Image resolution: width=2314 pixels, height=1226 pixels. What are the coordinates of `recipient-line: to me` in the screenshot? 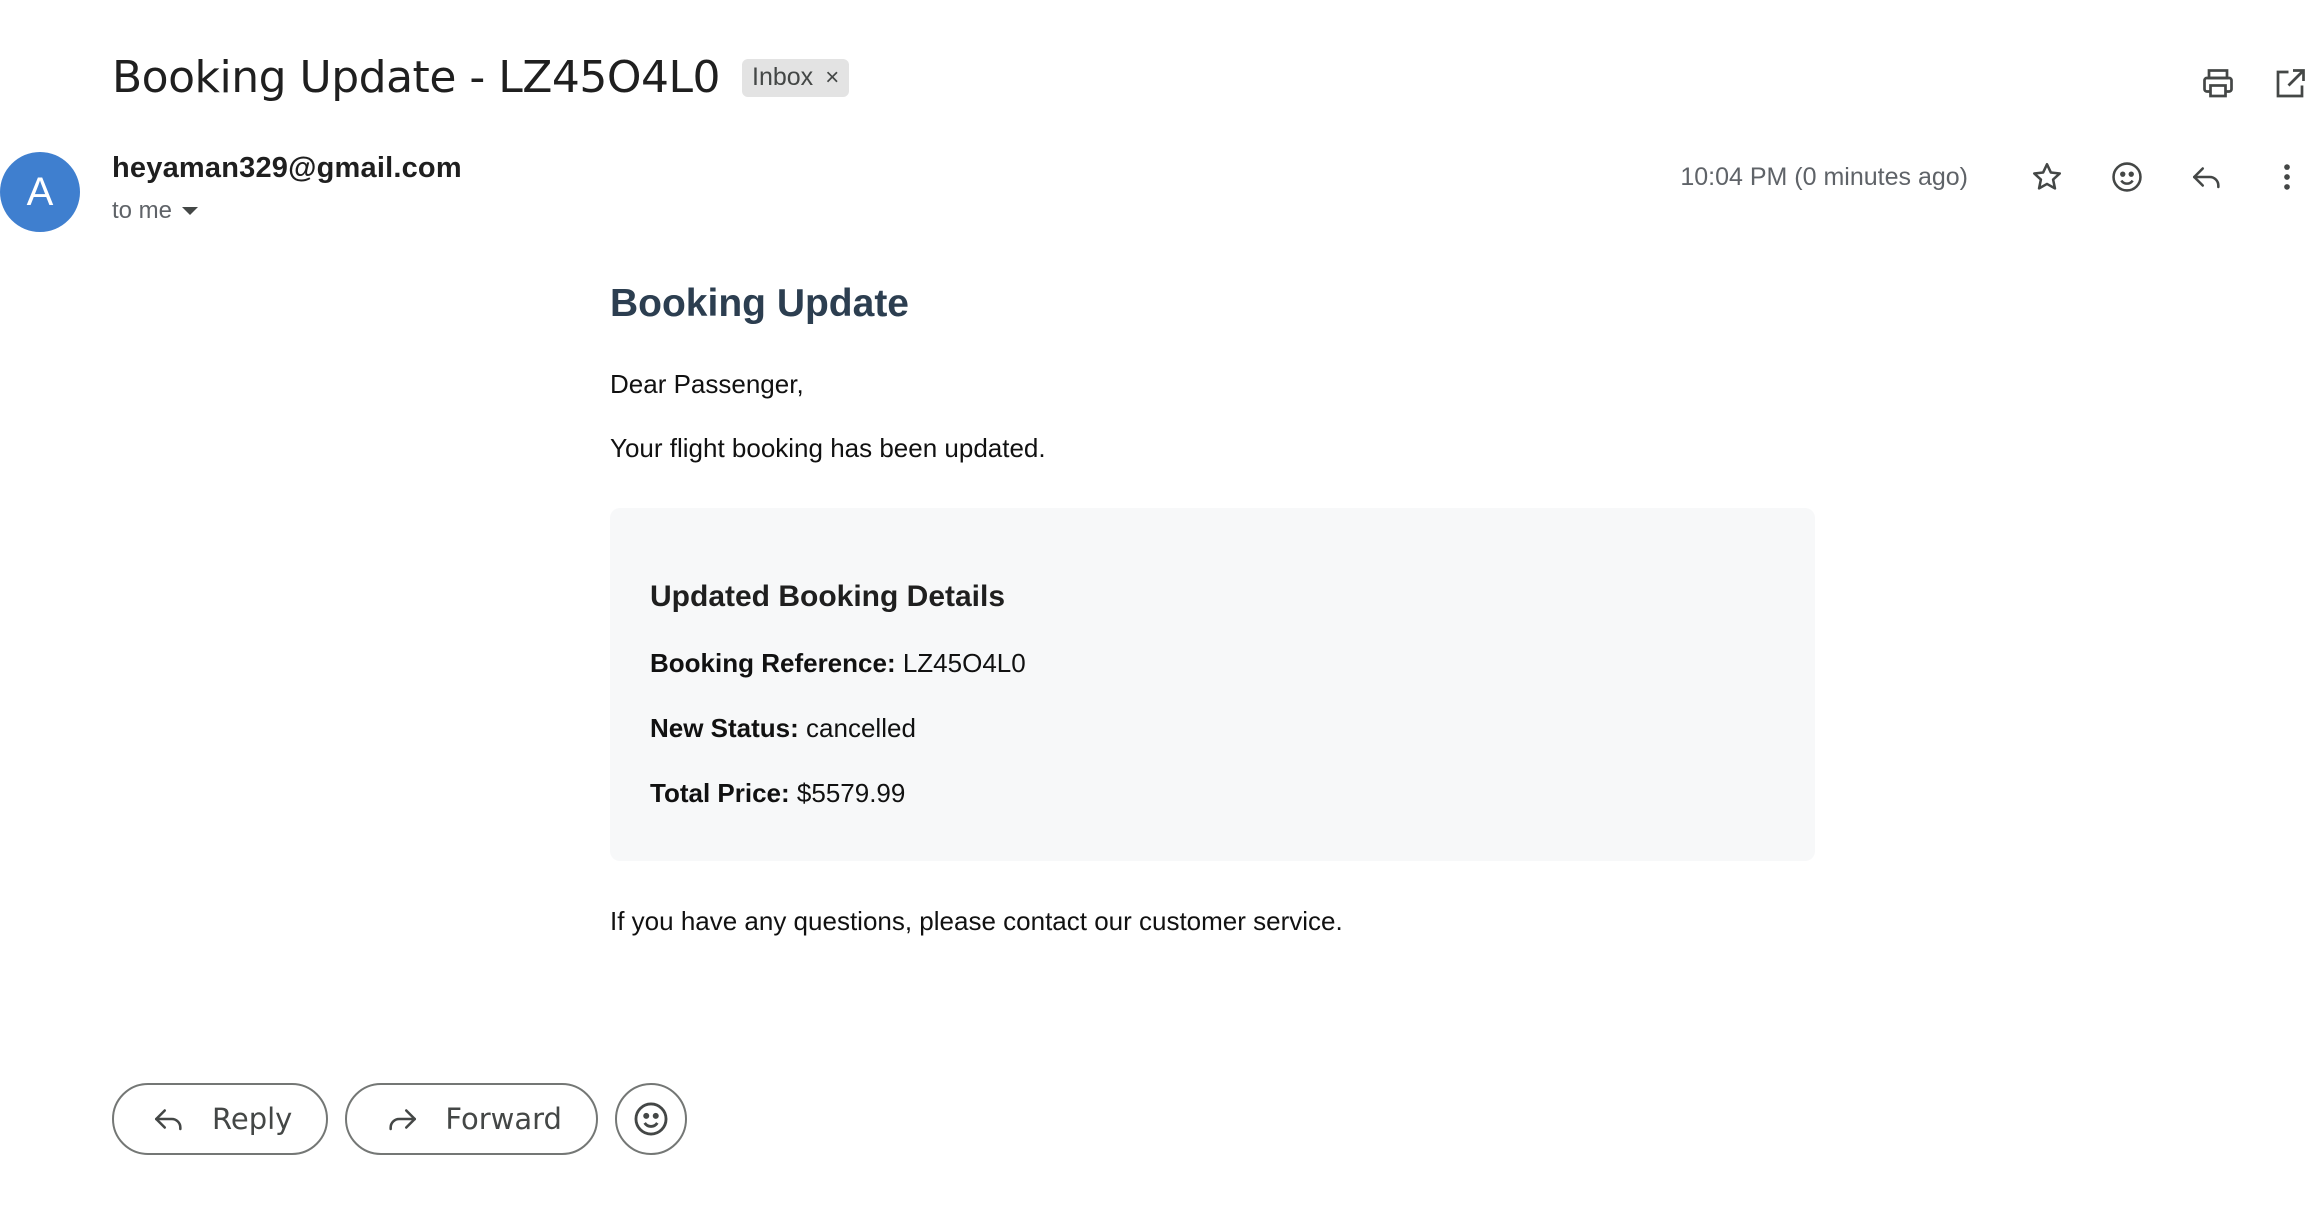 It's located at (287, 211).